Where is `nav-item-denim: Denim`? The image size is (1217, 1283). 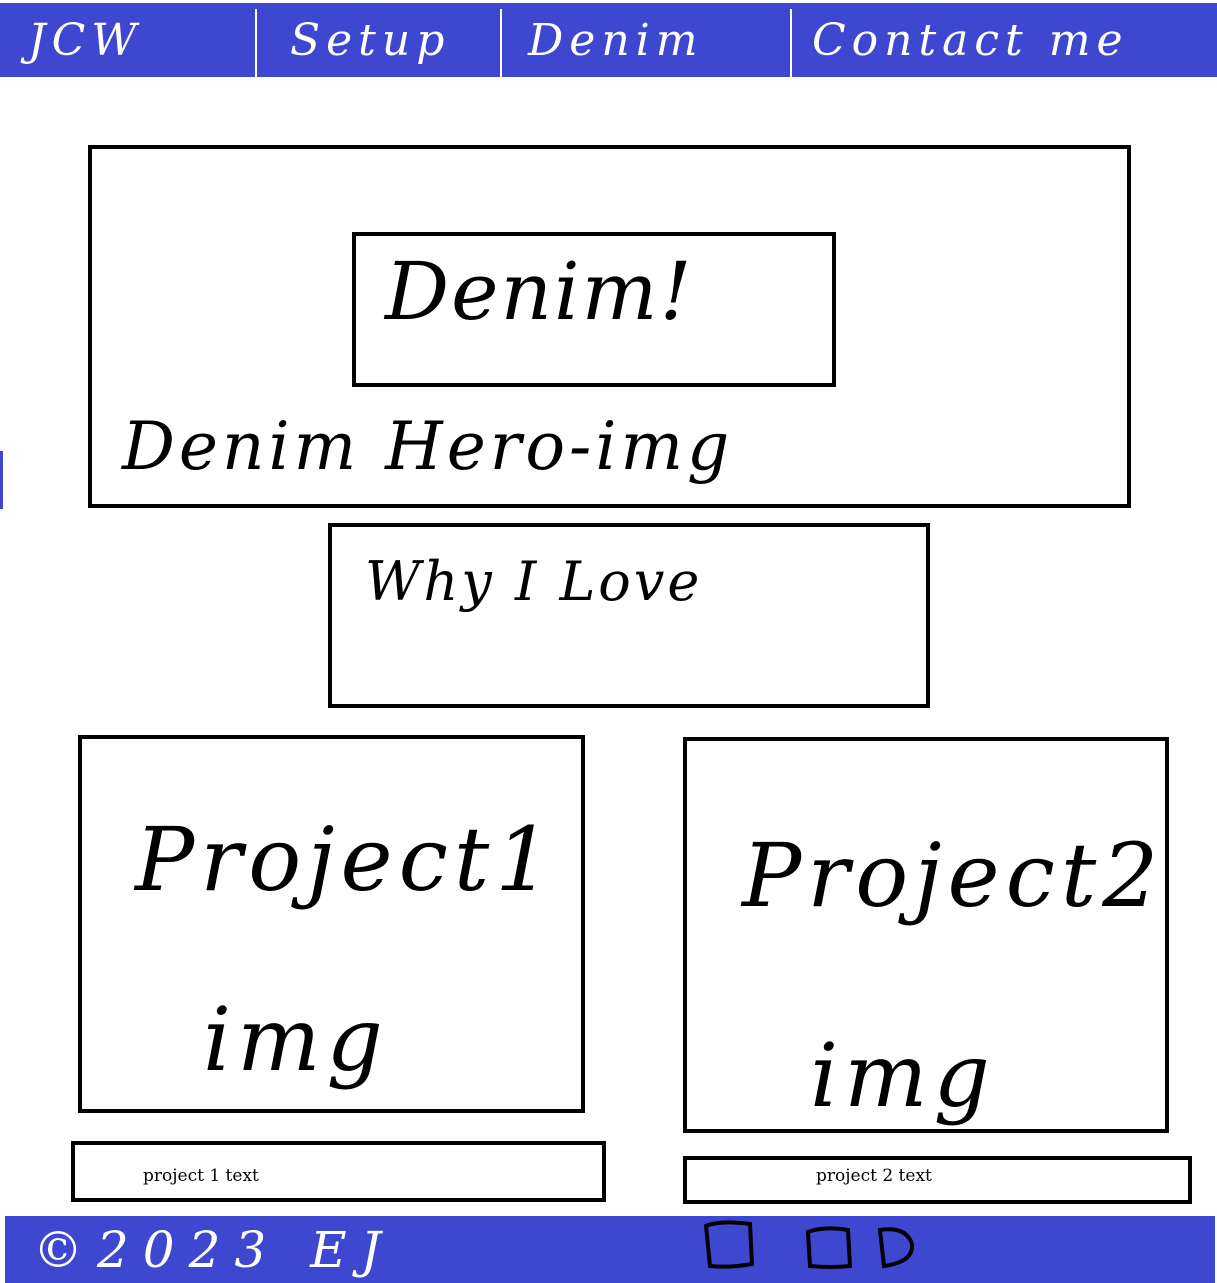
nav-item-denim: Denim is located at coordinates (615, 40).